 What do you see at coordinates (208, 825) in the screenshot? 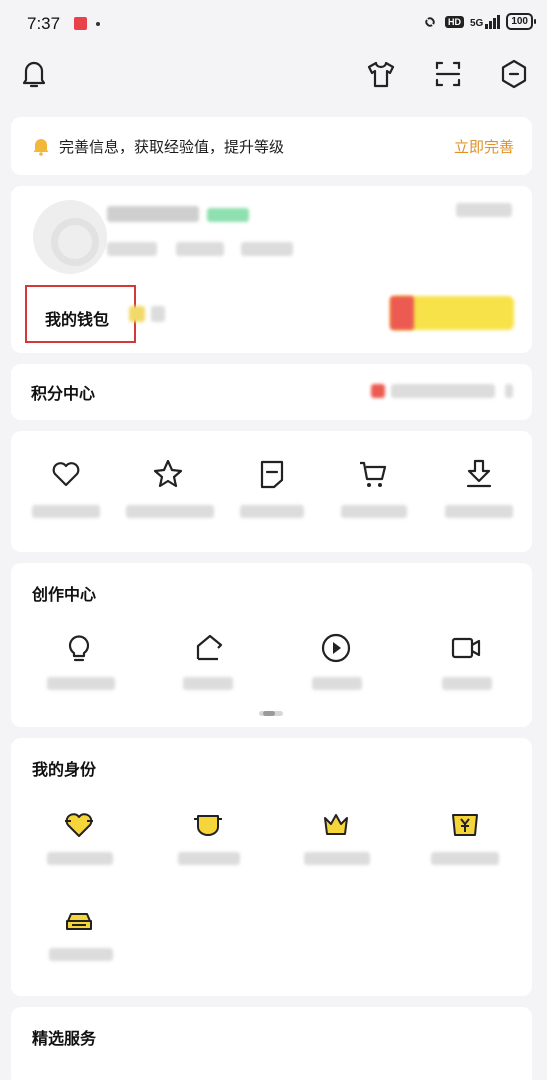
I see `shield-badge-icon` at bounding box center [208, 825].